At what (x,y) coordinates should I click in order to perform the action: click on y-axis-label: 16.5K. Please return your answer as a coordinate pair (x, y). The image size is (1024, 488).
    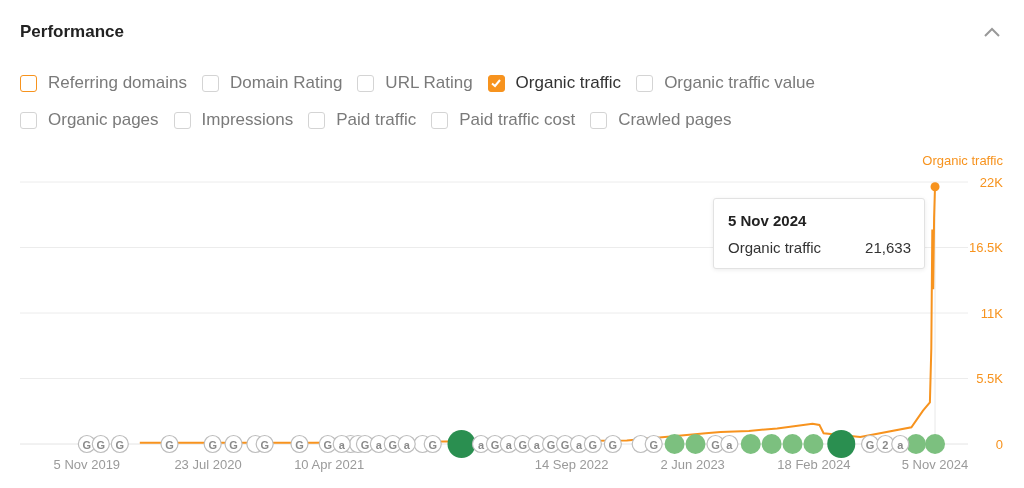
    Looking at the image, I should click on (986, 247).